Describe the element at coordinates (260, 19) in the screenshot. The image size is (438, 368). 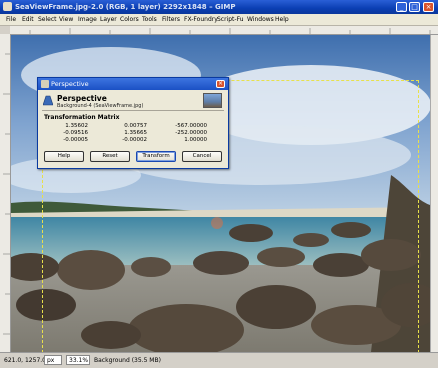
I see `menu-windows: Windows` at that location.